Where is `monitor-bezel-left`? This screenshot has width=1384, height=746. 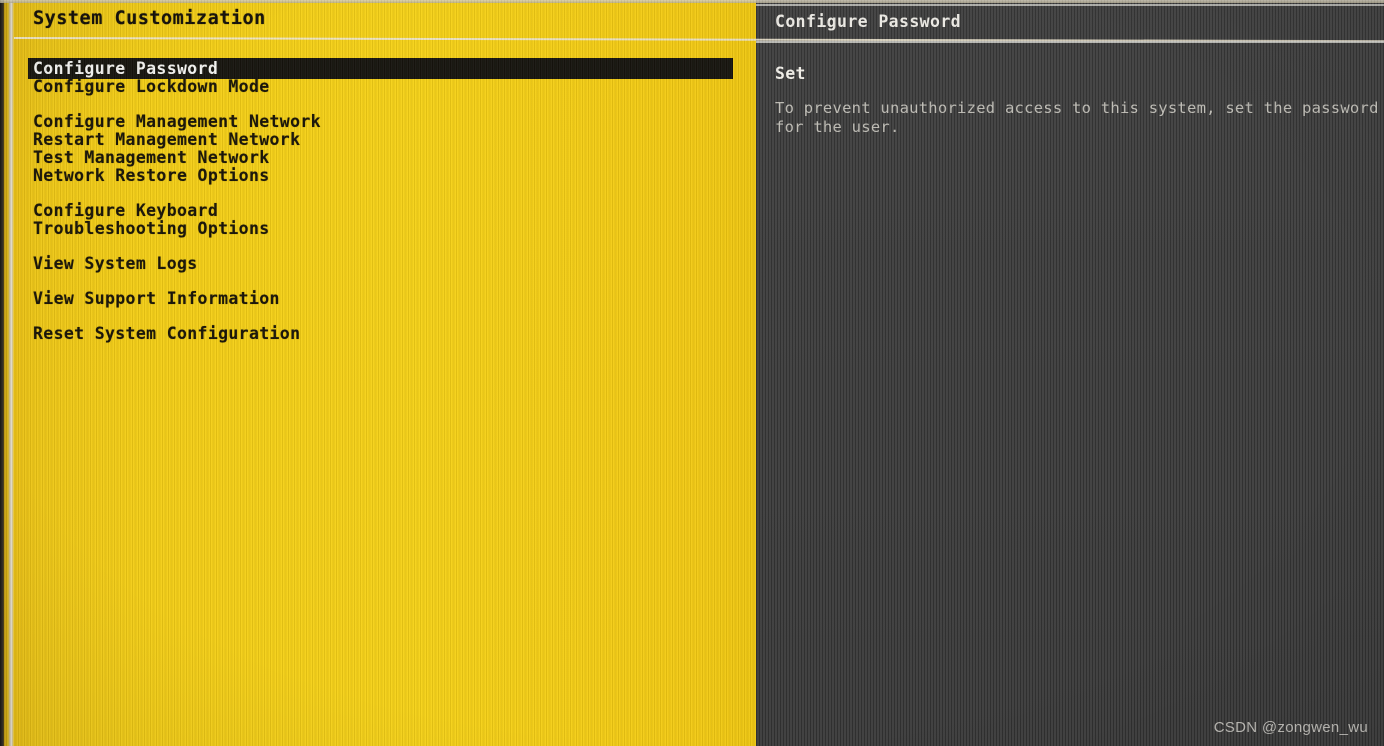 monitor-bezel-left is located at coordinates (2, 373).